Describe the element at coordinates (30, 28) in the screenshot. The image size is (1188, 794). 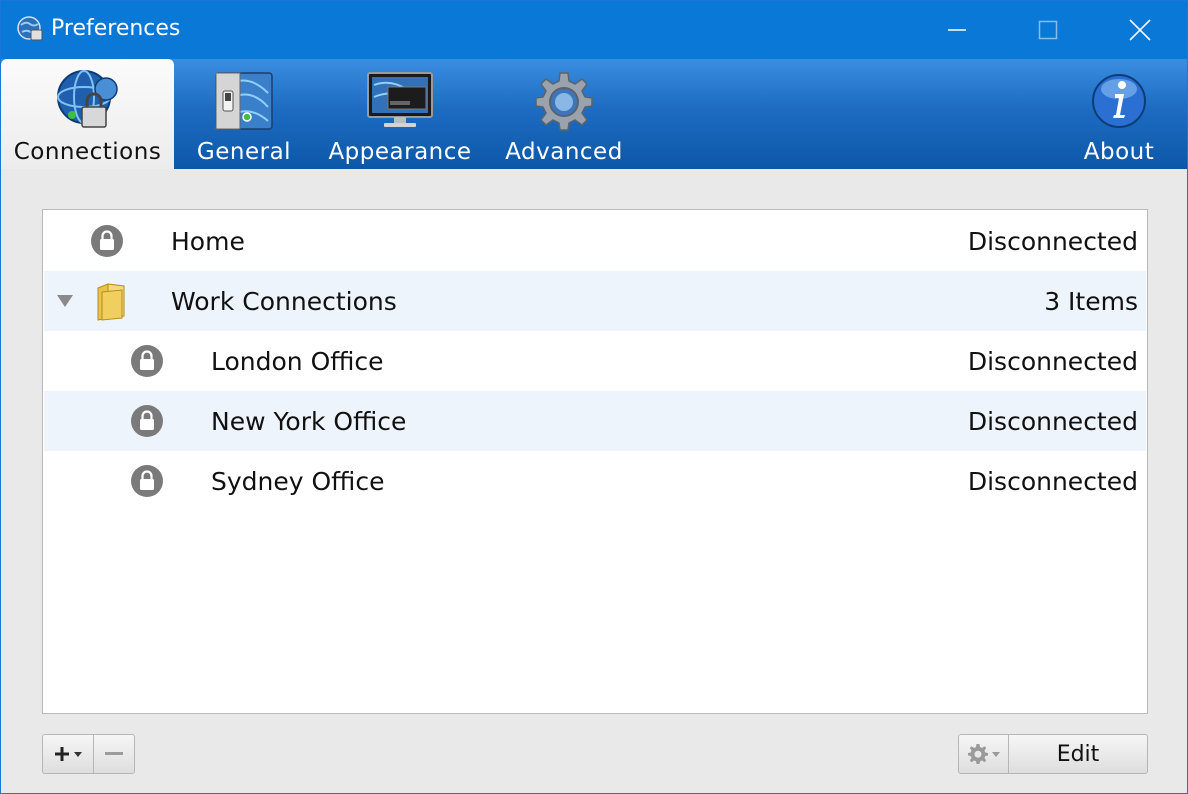
I see `app-globe-icon` at that location.